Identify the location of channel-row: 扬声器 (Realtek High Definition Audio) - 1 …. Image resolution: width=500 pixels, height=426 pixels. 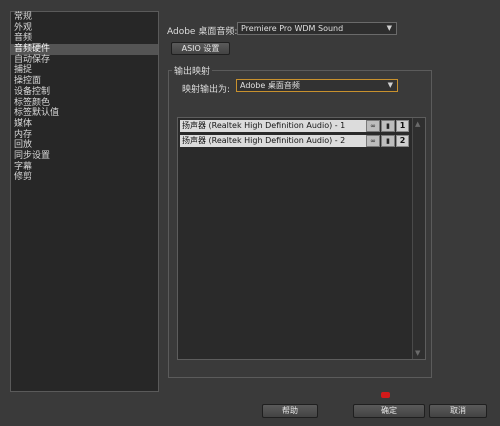
(296, 126).